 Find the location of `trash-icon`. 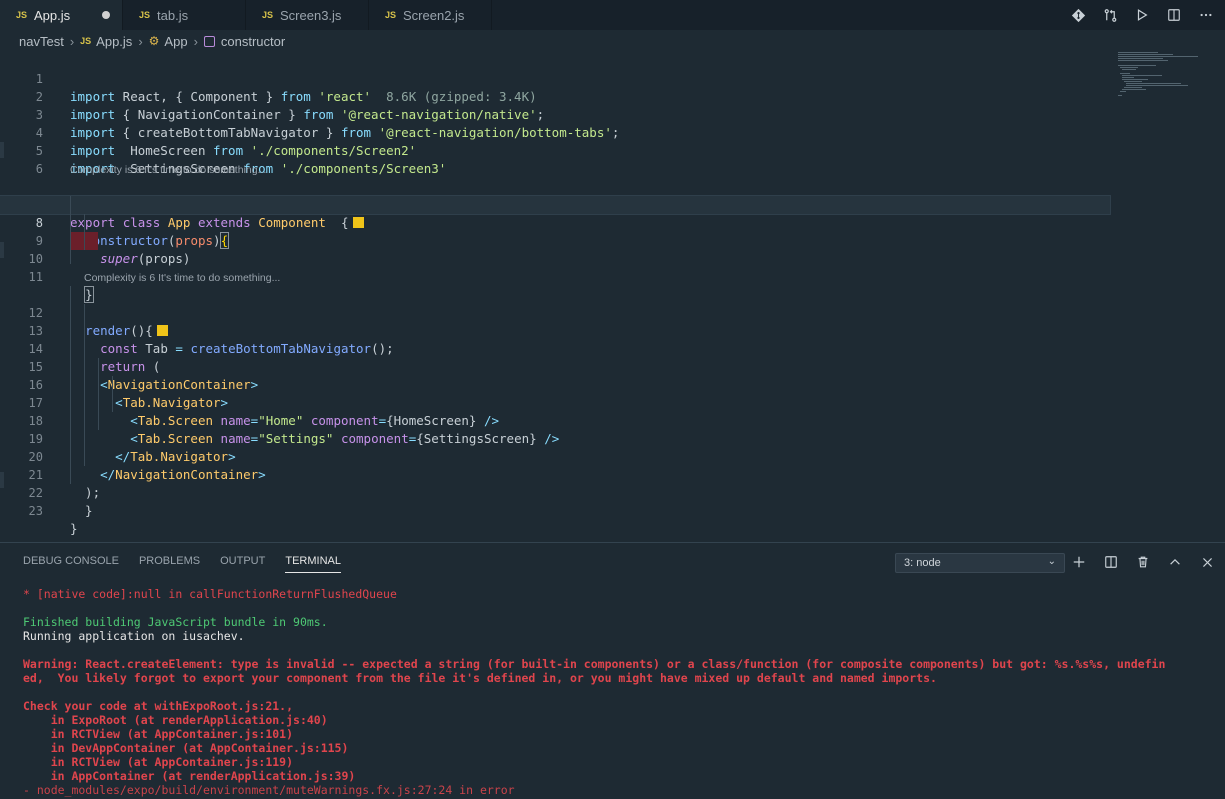

trash-icon is located at coordinates (1143, 562).